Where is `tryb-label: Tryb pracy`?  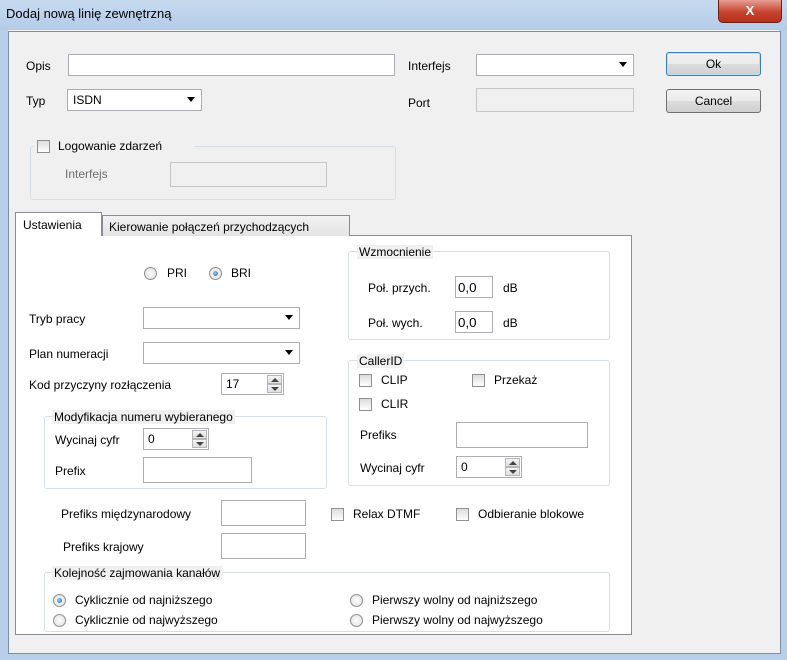
tryb-label: Tryb pracy is located at coordinates (57, 319).